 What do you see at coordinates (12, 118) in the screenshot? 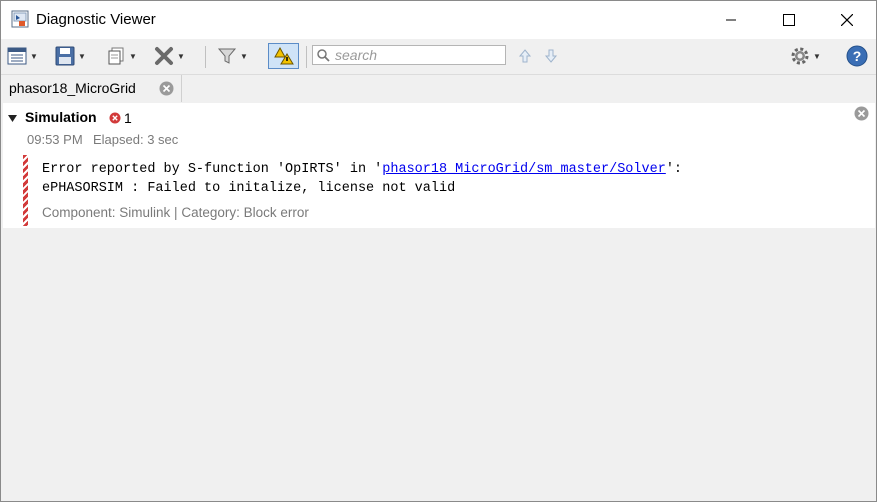
I see `collapse-triangle-icon` at bounding box center [12, 118].